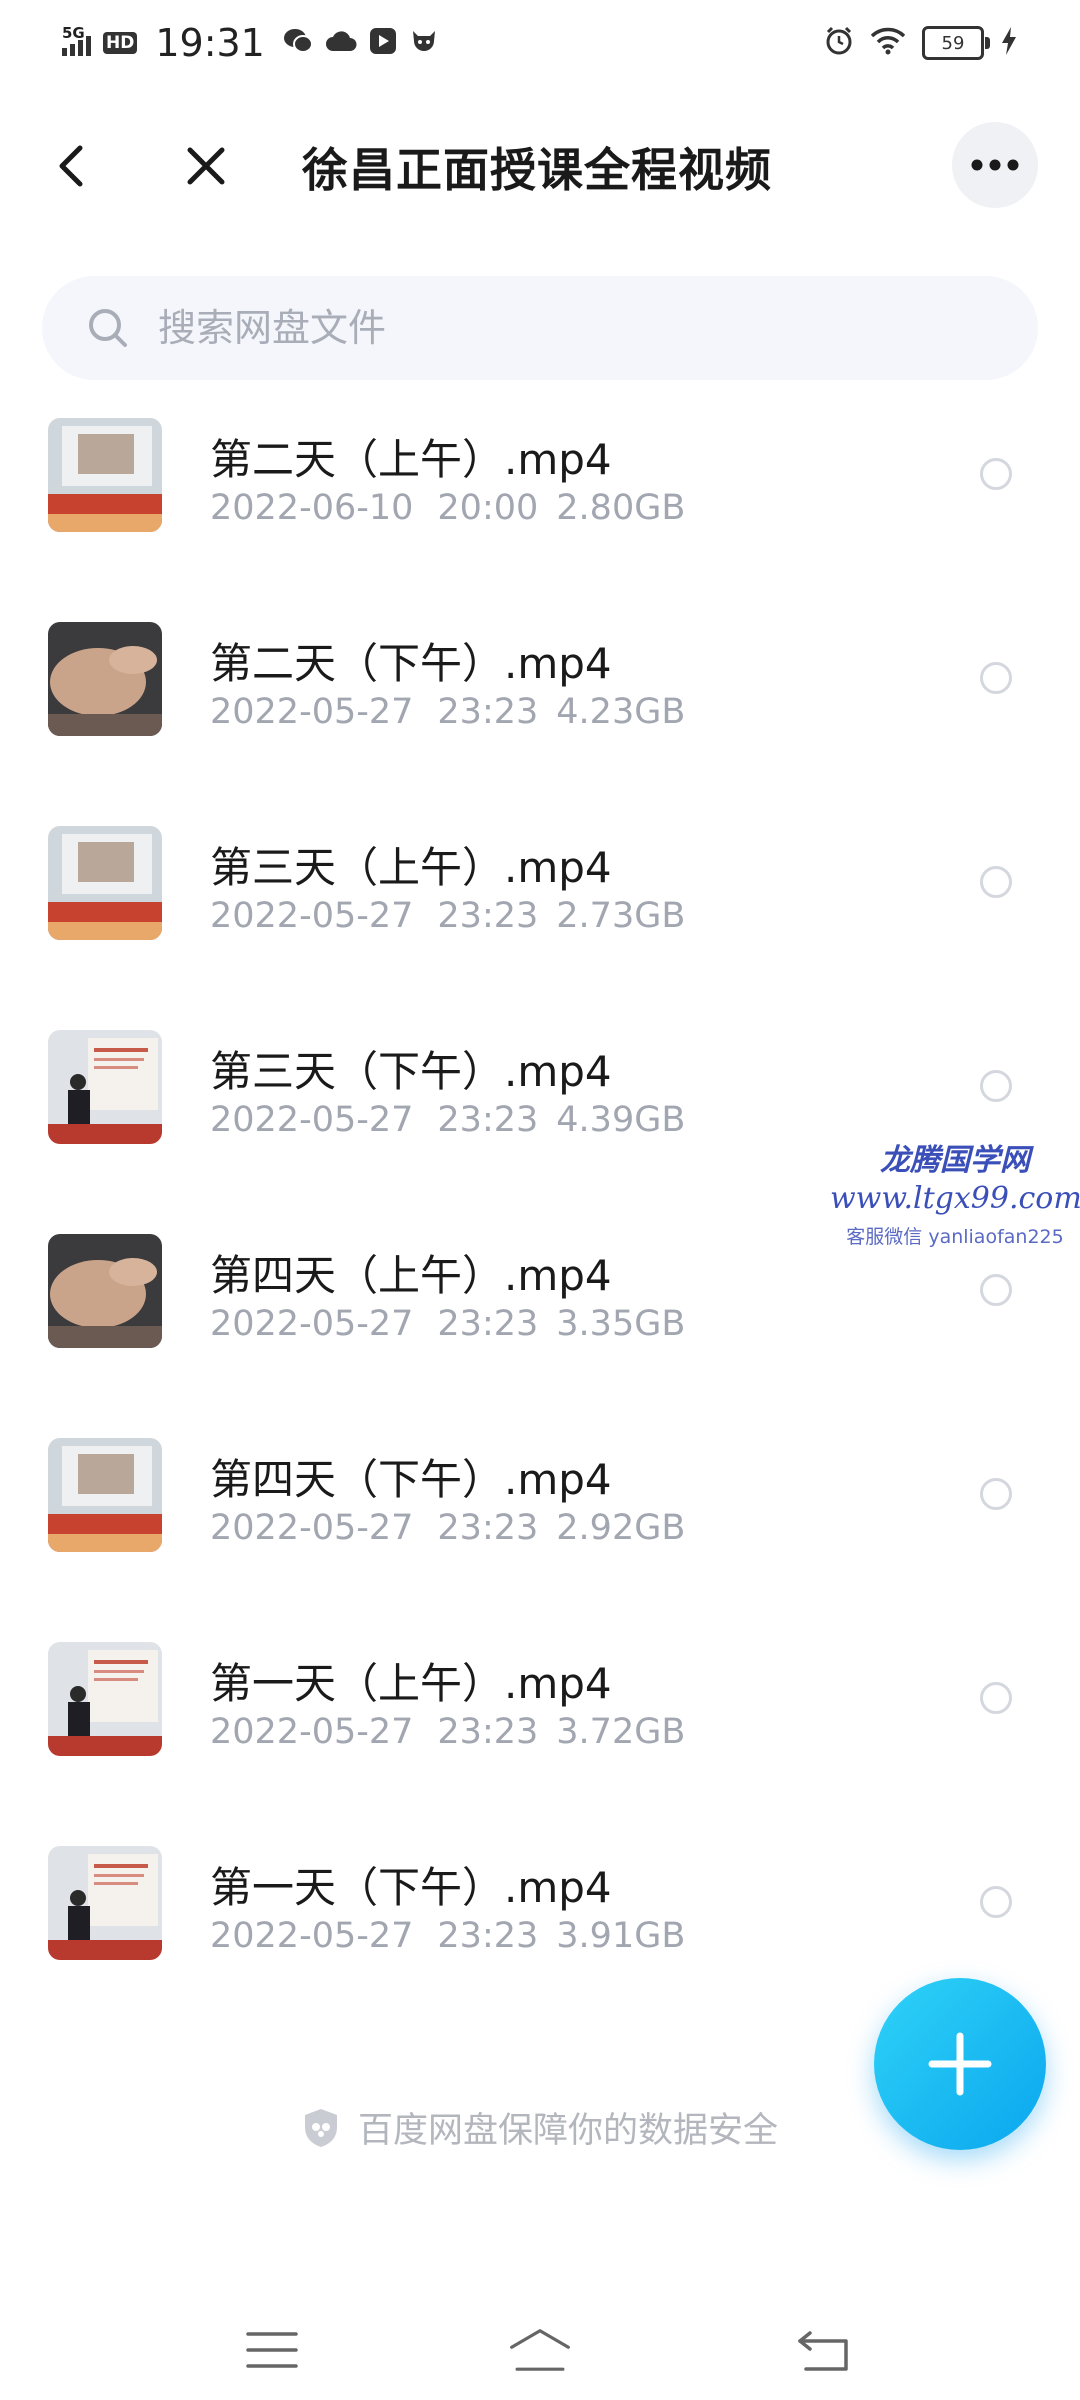 This screenshot has width=1080, height=2400. What do you see at coordinates (1009, 43) in the screenshot?
I see `charging-icon` at bounding box center [1009, 43].